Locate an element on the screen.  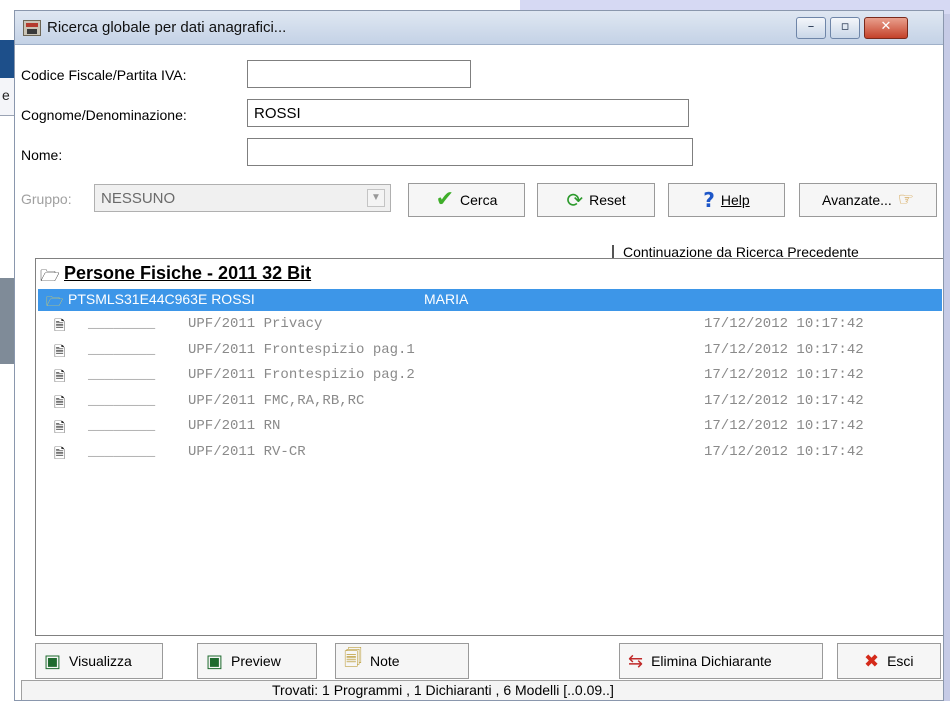
background-window-left-gray is located at coordinates (7, 321).